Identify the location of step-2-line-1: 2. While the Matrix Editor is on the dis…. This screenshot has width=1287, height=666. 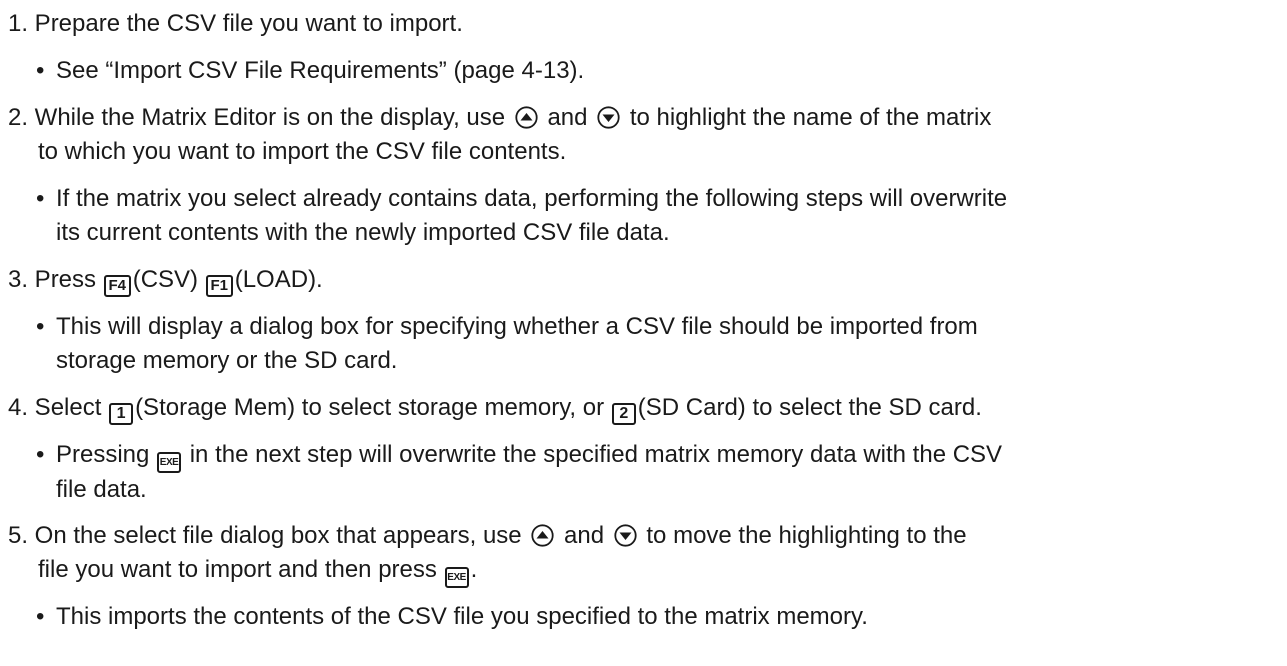
(643, 118).